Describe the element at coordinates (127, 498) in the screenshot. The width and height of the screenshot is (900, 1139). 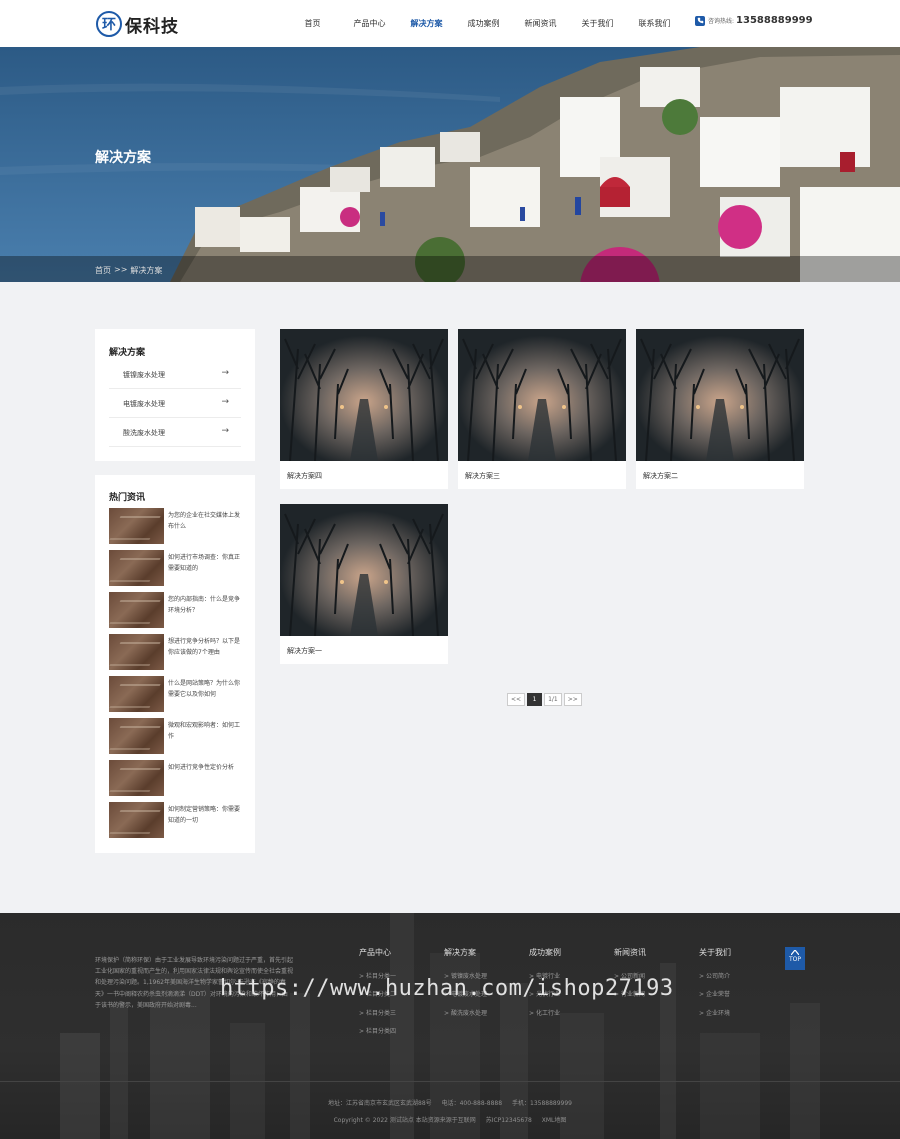
I see `sidebar-news-title: 热门资讯` at that location.